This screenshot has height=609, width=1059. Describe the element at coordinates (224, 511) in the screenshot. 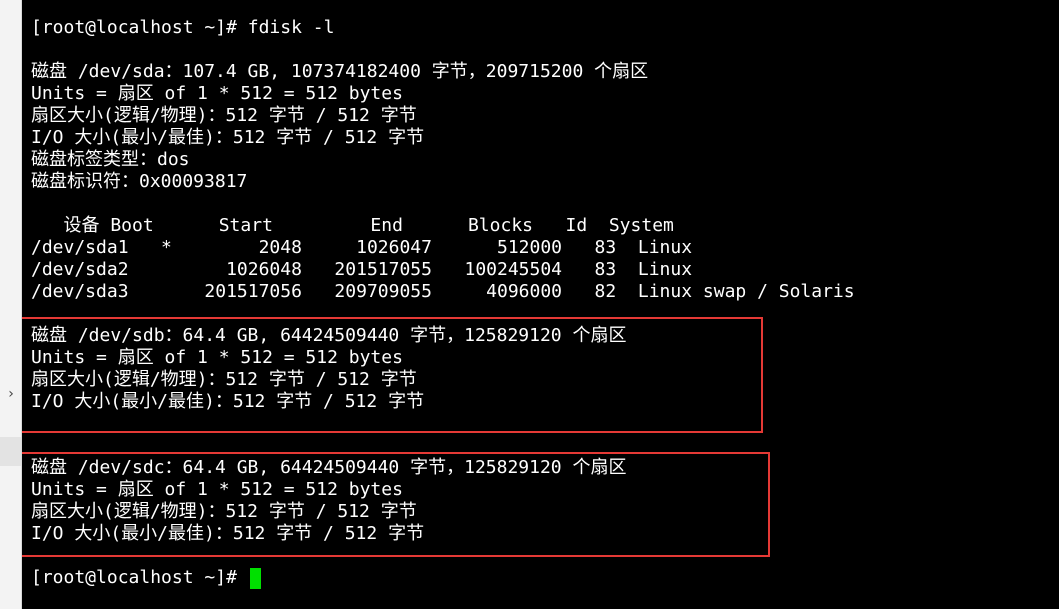

I see `sdc-sector-size-line: 扇区大小(逻辑/物理)：512 字节 / 512 字节` at that location.